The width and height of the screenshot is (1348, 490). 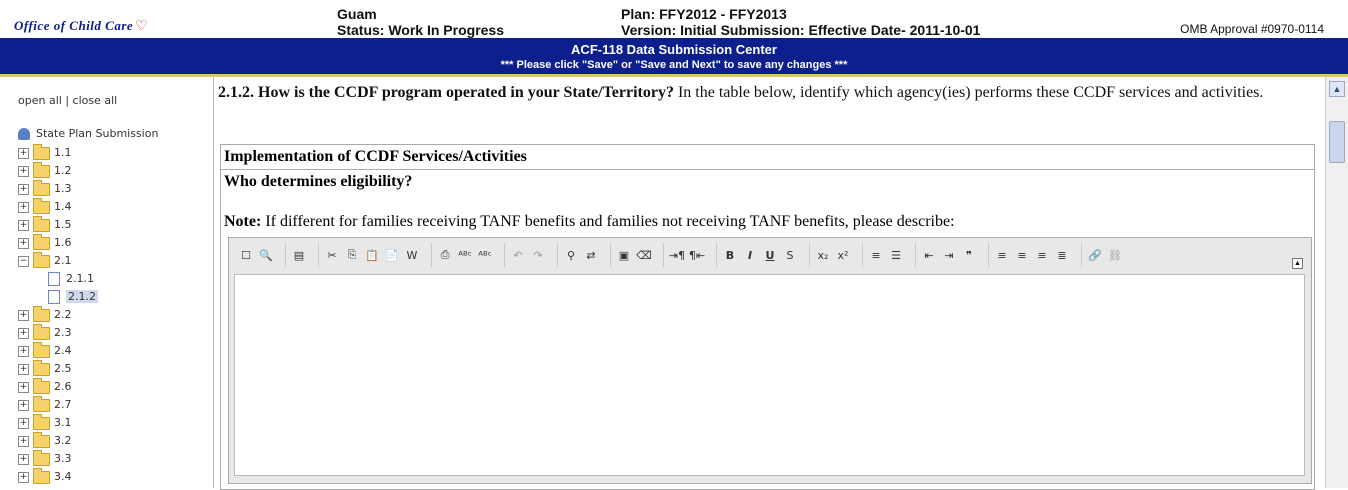 I want to click on tree-item-label: 2.3, so click(x=63, y=332).